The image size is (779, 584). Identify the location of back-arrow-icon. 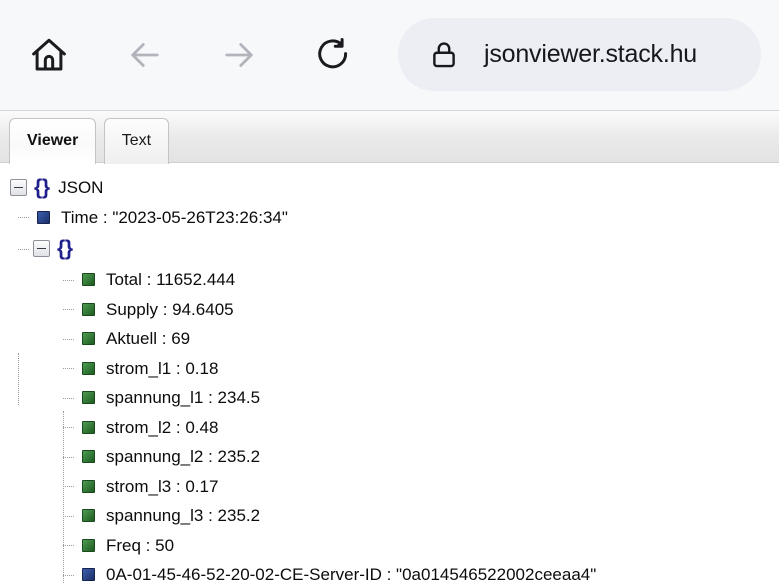
(145, 55).